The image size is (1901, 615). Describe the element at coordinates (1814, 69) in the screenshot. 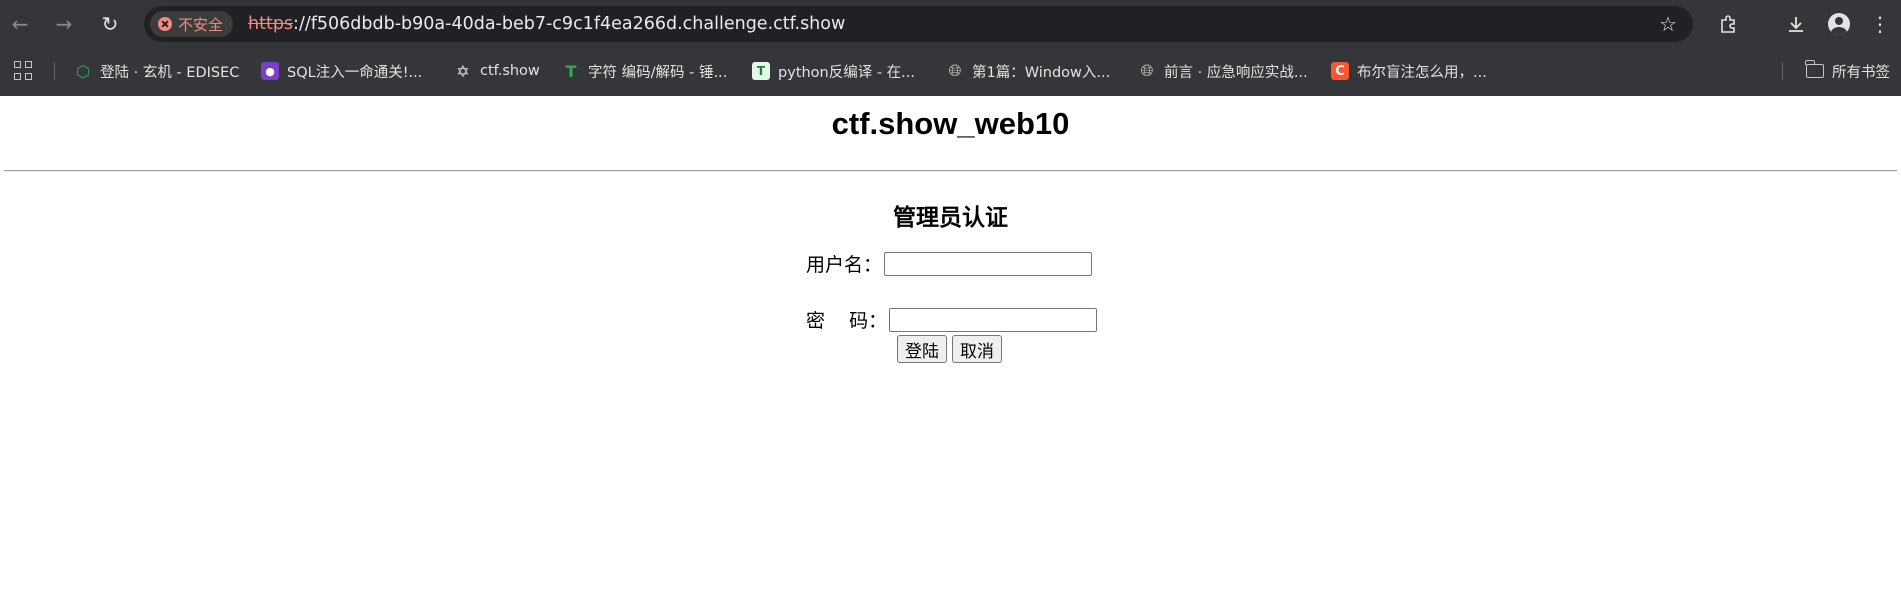

I see `folder-icon` at that location.